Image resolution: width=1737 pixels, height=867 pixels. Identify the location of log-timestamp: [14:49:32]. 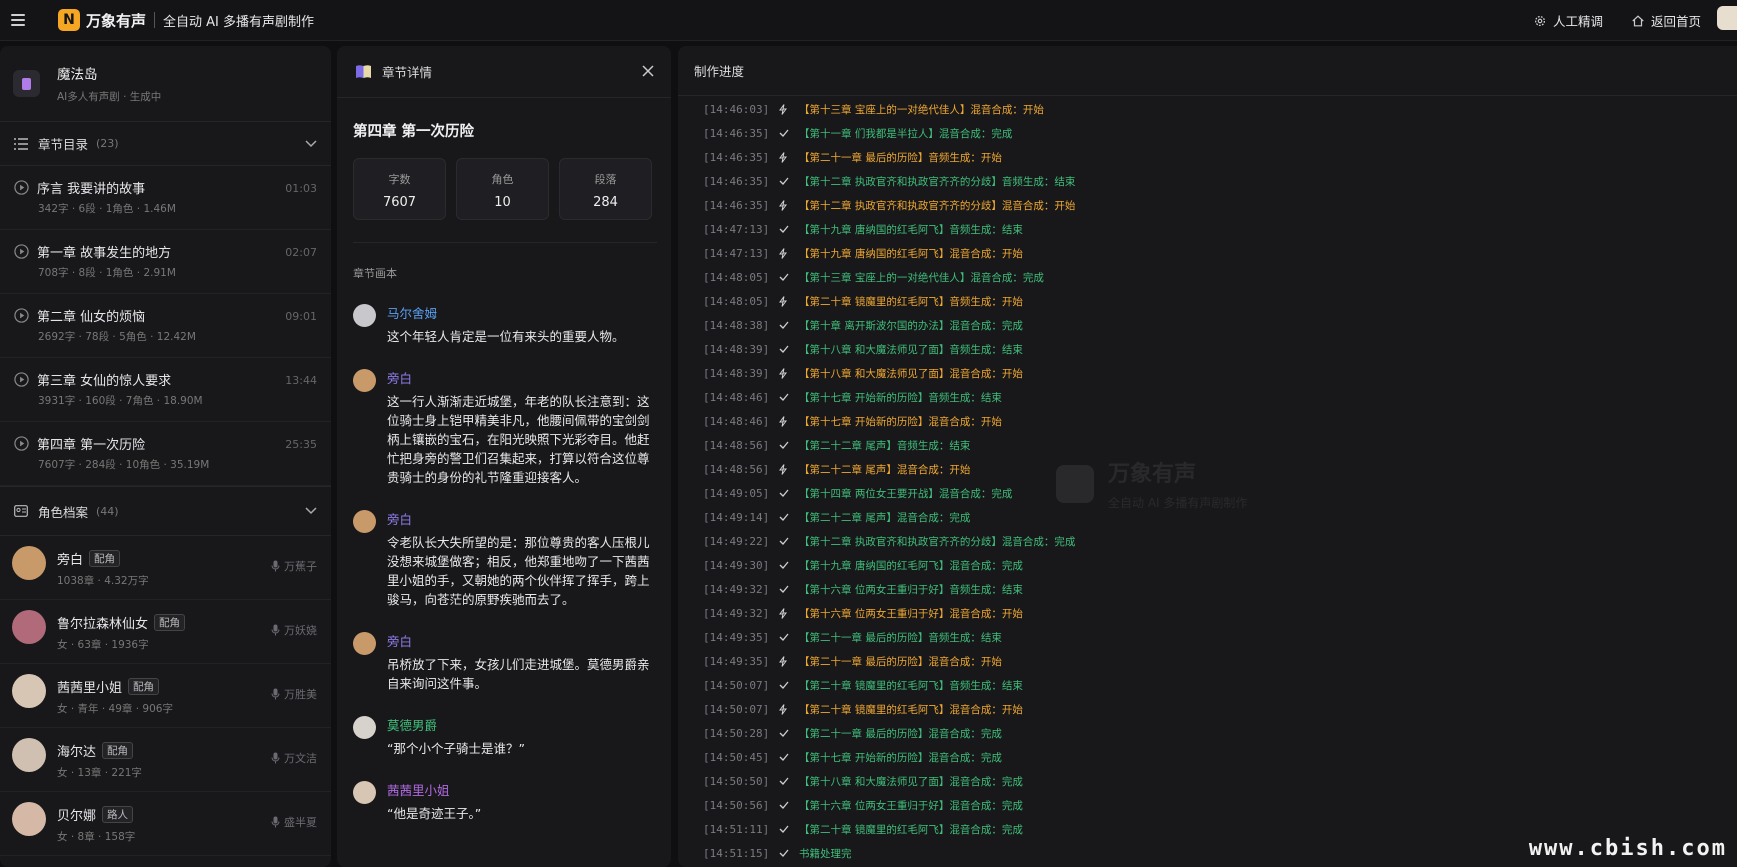
(736, 613).